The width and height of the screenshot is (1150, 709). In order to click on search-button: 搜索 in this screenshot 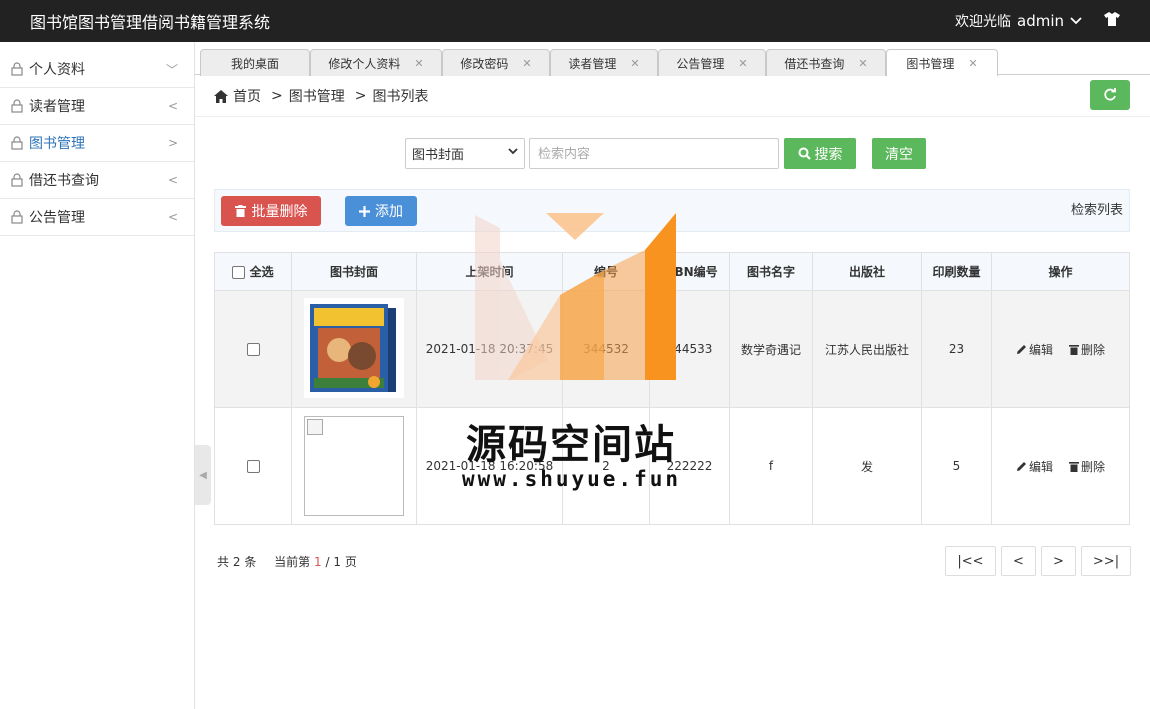, I will do `click(820, 153)`.